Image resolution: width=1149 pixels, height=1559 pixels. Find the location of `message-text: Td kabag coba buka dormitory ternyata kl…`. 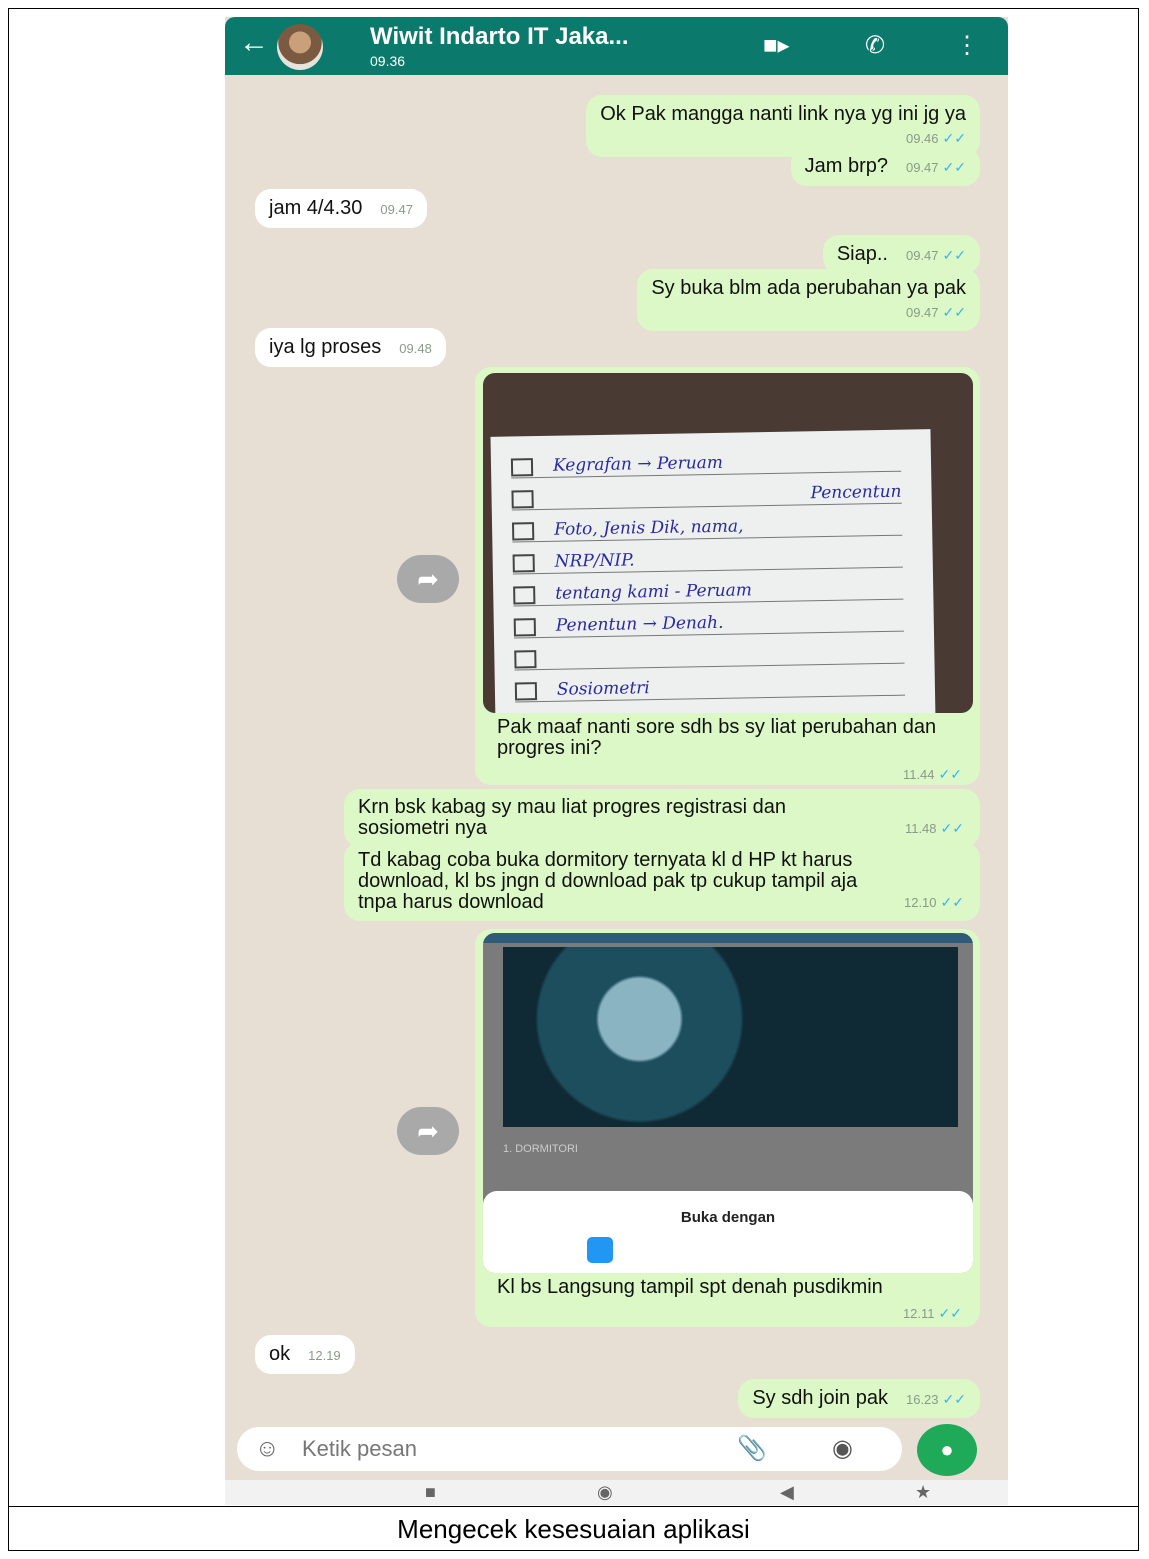

message-text: Td kabag coba buka dormitory ternyata kl… is located at coordinates (608, 881).